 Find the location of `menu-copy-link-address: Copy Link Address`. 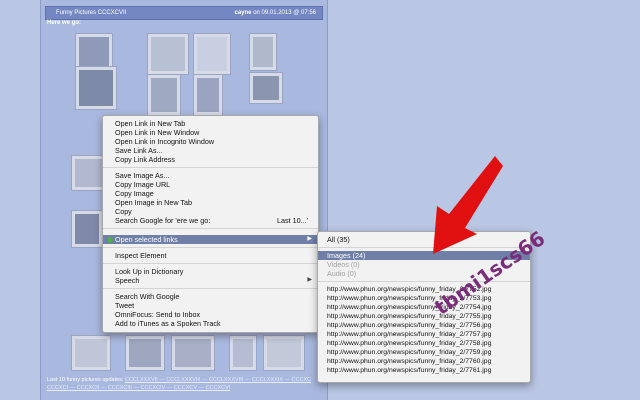

menu-copy-link-address: Copy Link Address is located at coordinates (210, 159).